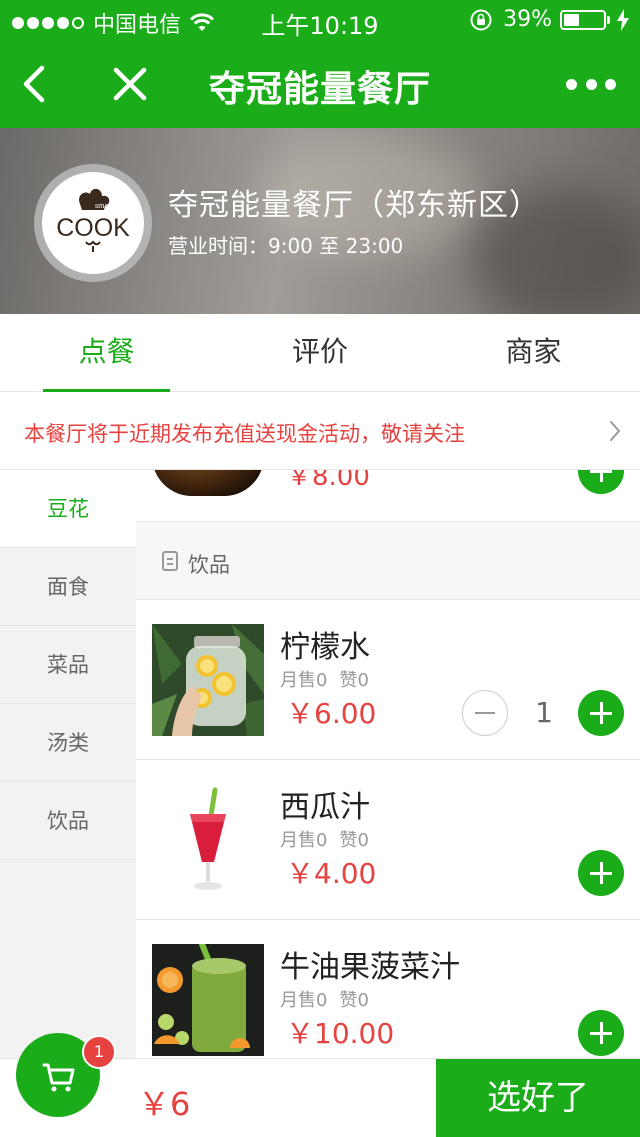 The width and height of the screenshot is (640, 1137). Describe the element at coordinates (527, 19) in the screenshot. I see `battery-percent: 39%` at that location.